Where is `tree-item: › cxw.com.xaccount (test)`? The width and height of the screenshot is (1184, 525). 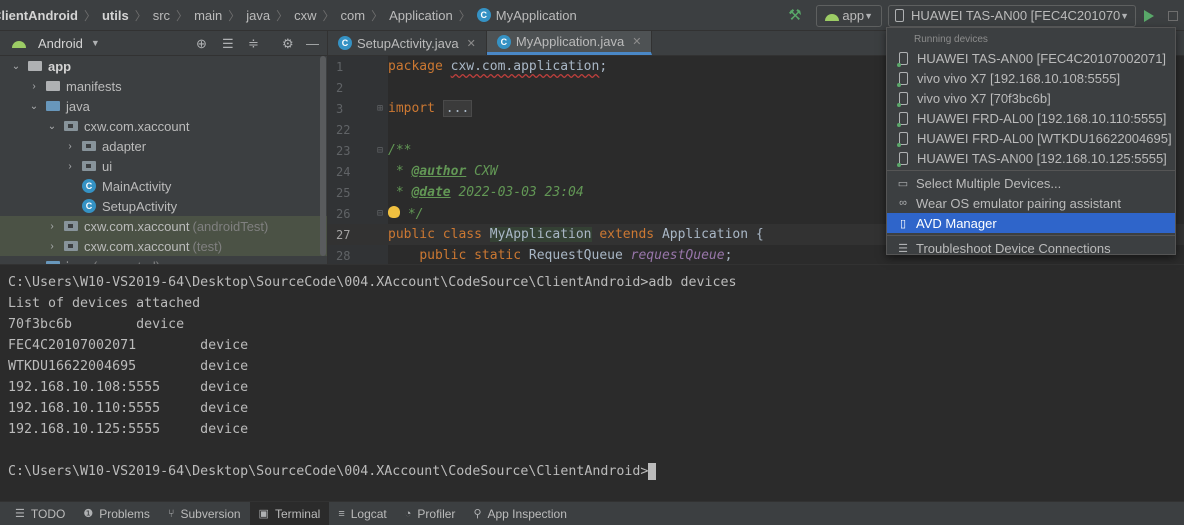 tree-item: › cxw.com.xaccount (test) is located at coordinates (163, 246).